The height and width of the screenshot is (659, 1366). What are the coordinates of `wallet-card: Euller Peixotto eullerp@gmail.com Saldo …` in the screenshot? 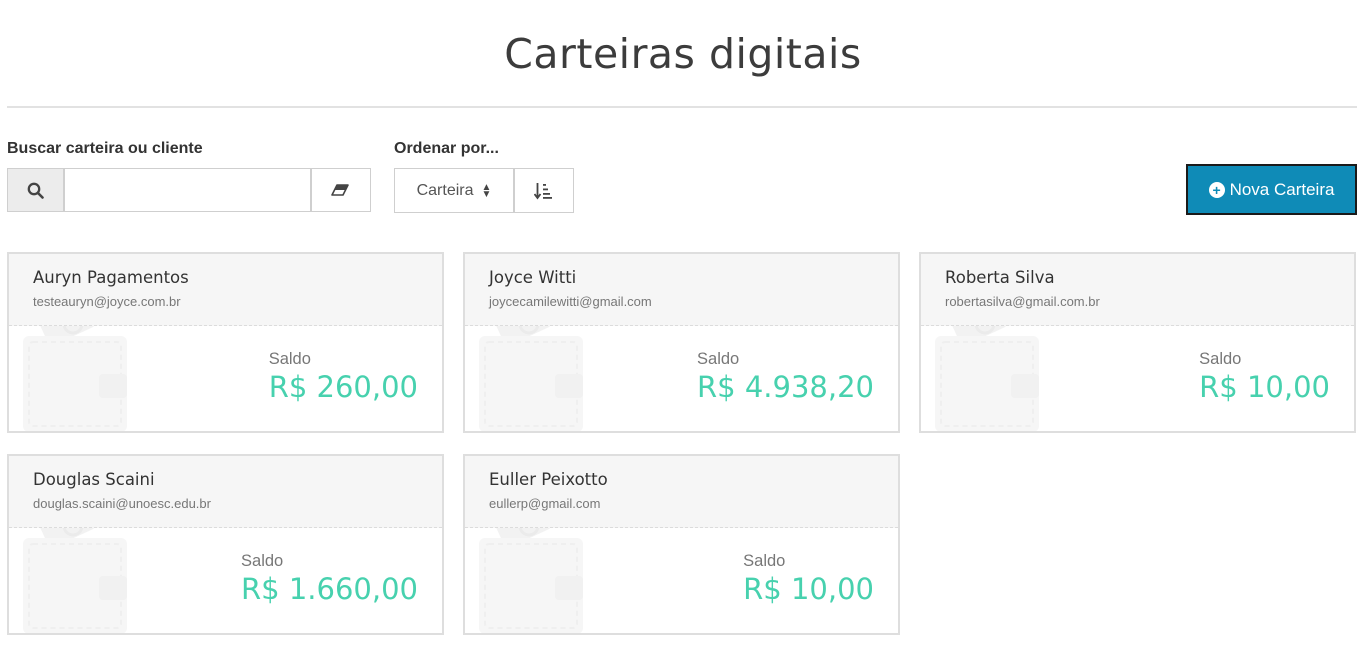 It's located at (681, 544).